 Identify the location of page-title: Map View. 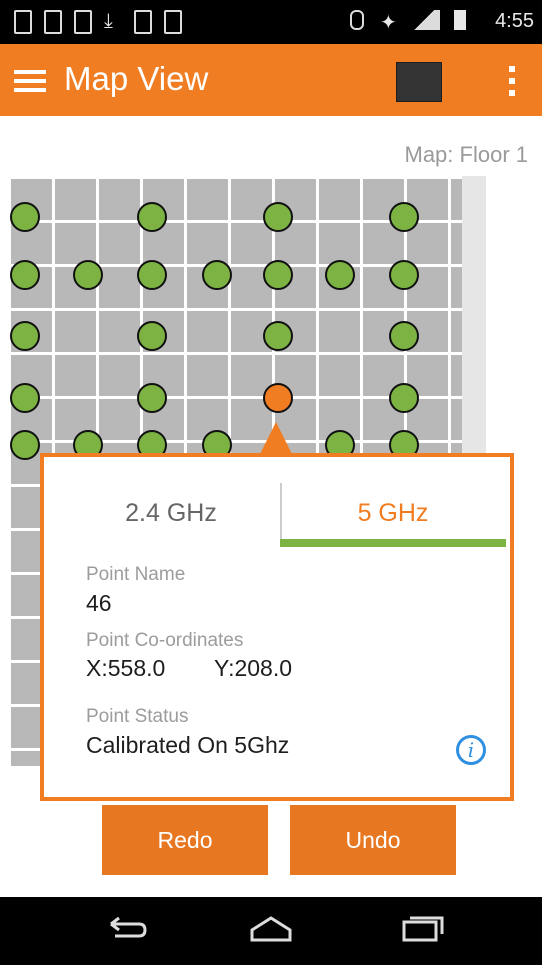
(136, 78).